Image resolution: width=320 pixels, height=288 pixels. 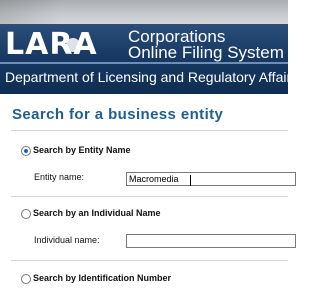 What do you see at coordinates (102, 278) in the screenshot?
I see `radio-label-identification-number: Search by Identification Number` at bounding box center [102, 278].